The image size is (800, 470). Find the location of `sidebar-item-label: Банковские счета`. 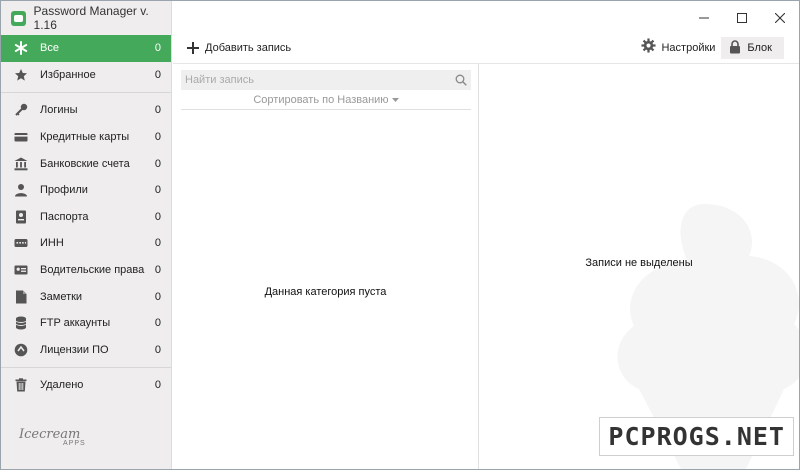

sidebar-item-label: Банковские счета is located at coordinates (85, 163).